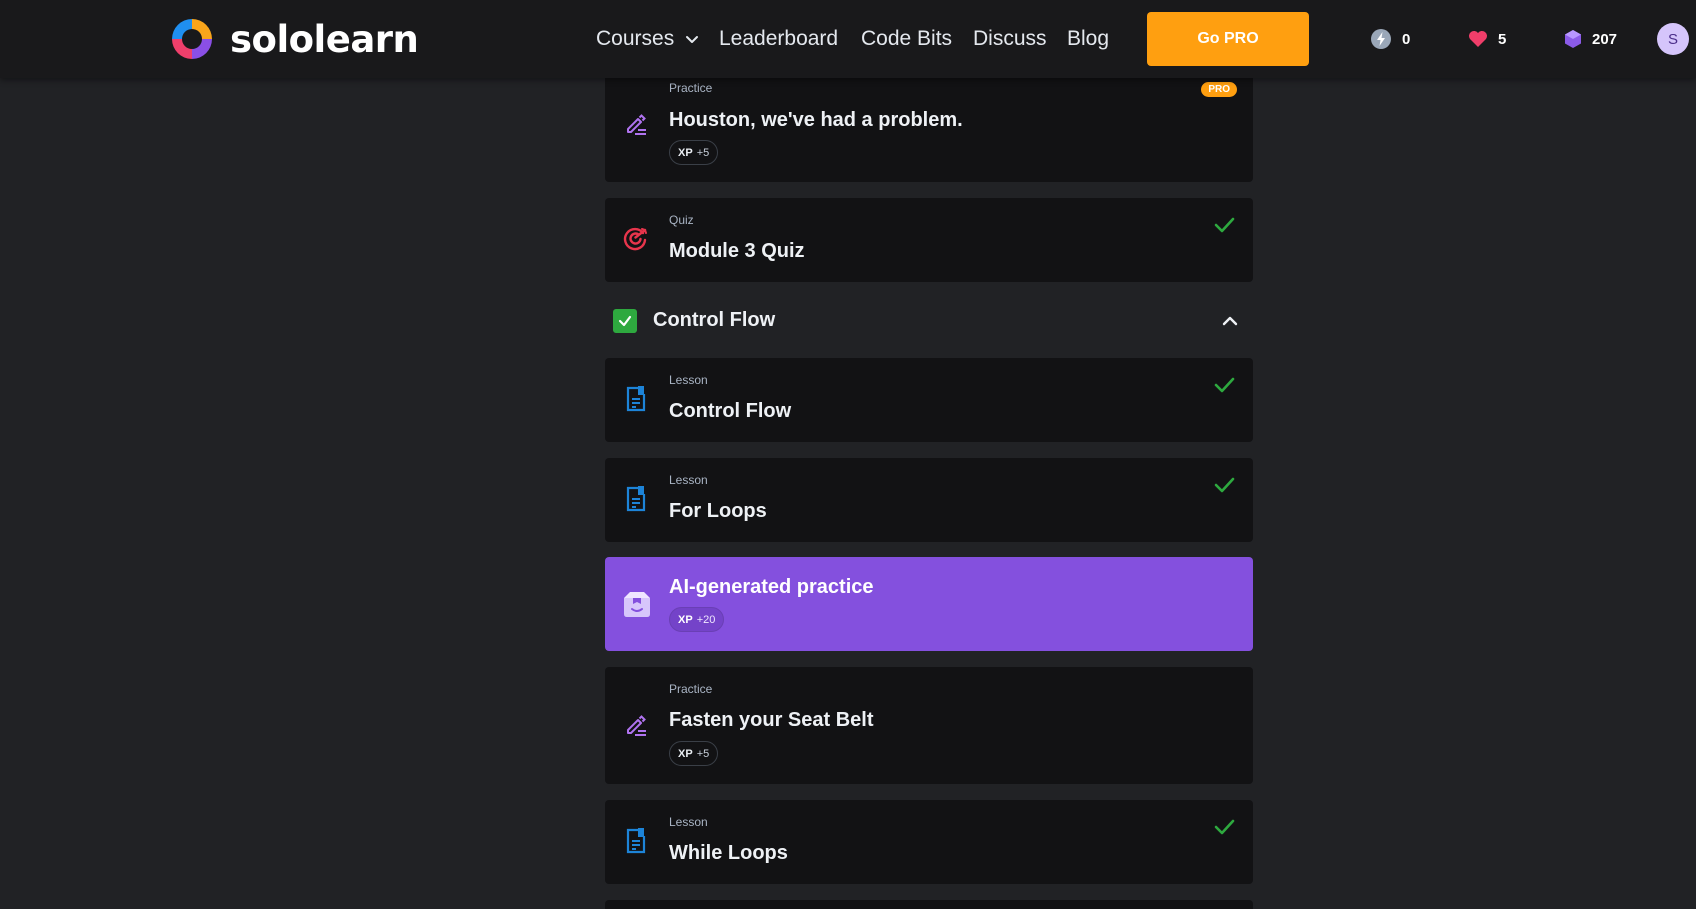  Describe the element at coordinates (929, 604) in the screenshot. I see `ai-practice-card: AI-generated practice XP +20` at that location.